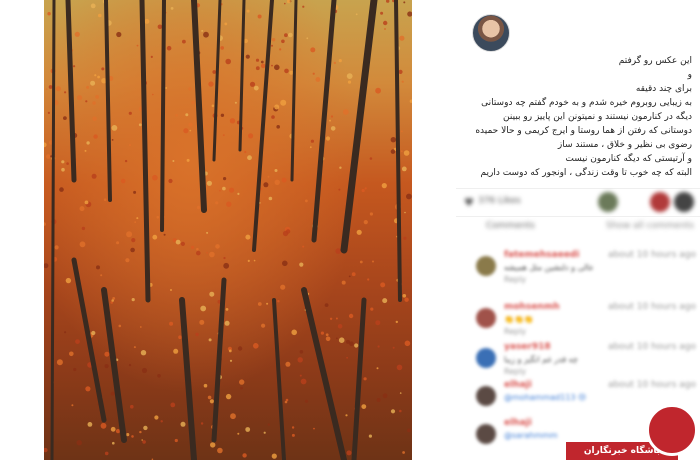 This screenshot has height=460, width=700. Describe the element at coordinates (672, 430) in the screenshot. I see `watermark-logo-icon` at that location.